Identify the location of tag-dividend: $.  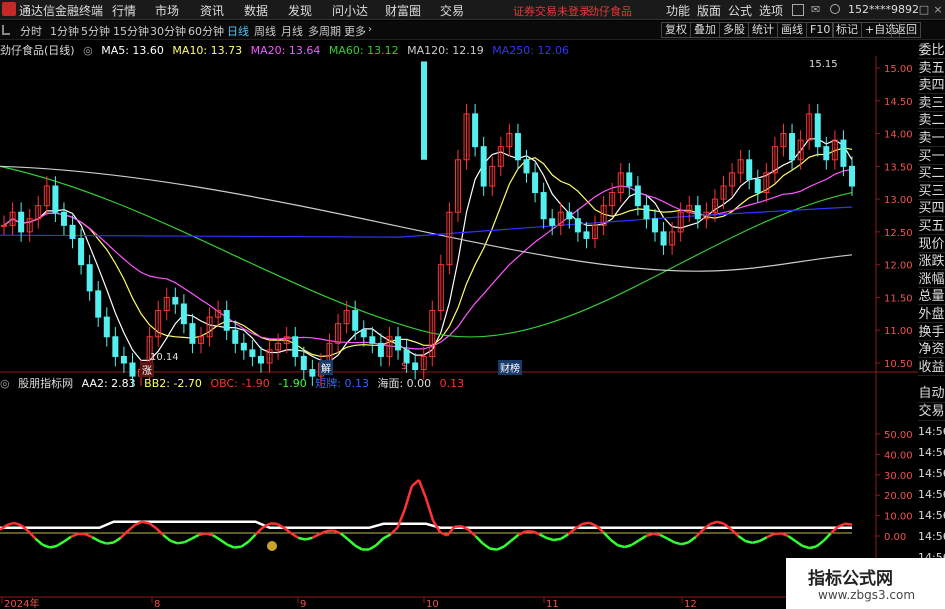
(404, 366).